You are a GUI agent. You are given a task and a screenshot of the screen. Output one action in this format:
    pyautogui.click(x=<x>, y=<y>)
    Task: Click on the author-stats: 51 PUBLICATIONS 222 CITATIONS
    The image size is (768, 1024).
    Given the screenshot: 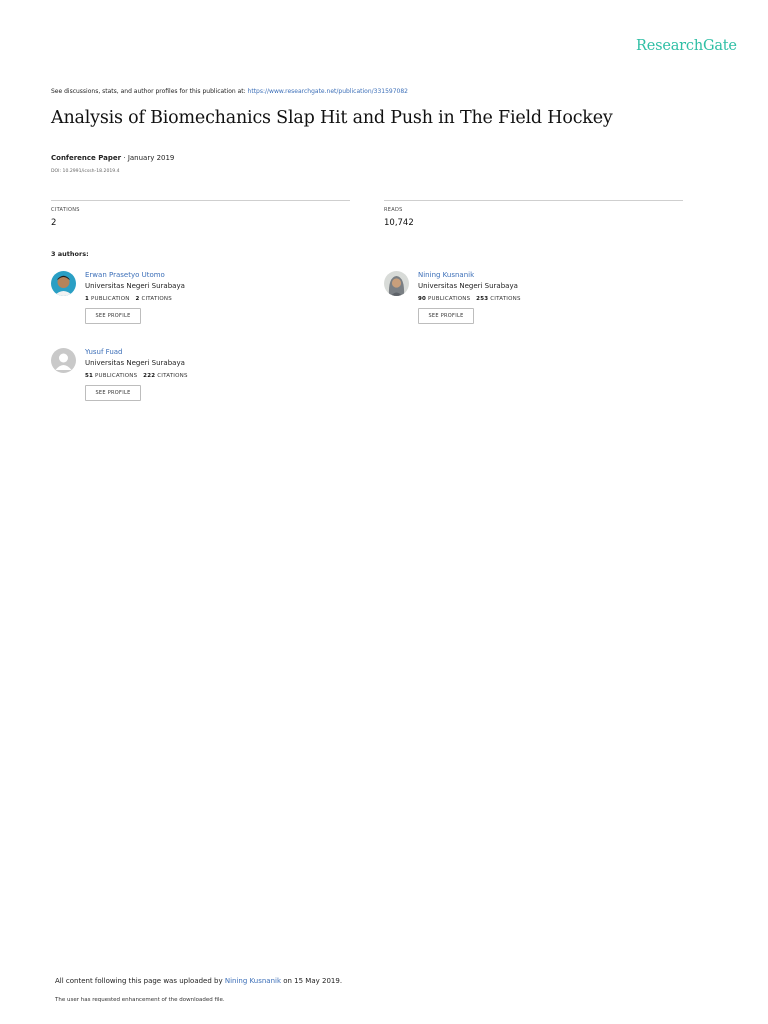 What is the action you would take?
    pyautogui.click(x=136, y=376)
    